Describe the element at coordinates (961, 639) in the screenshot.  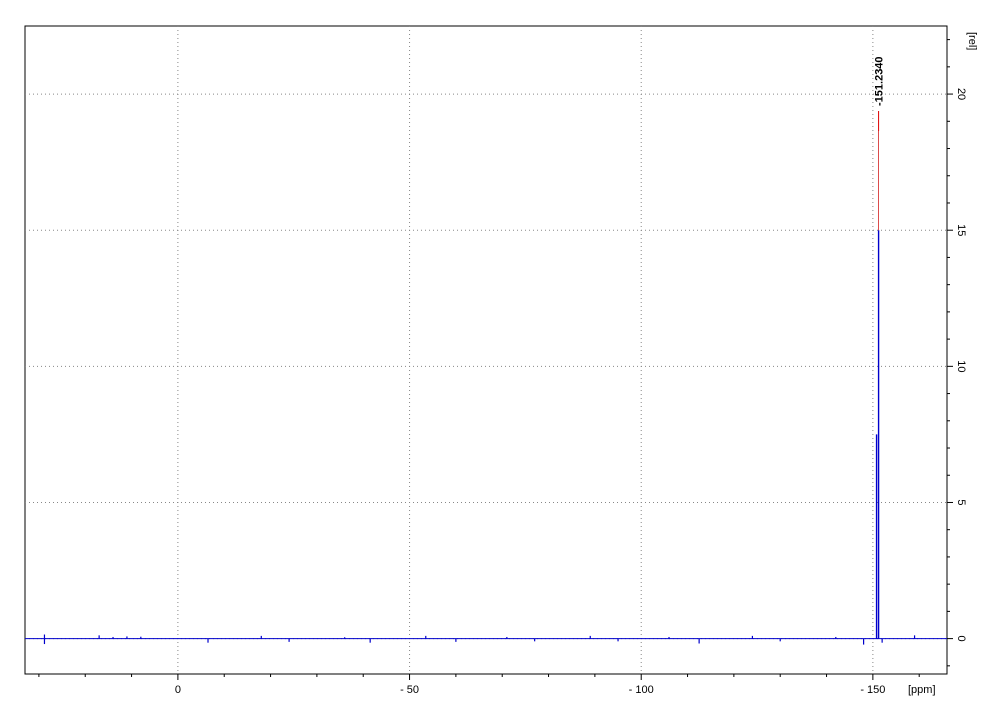
I see `y-tick-label: 0` at that location.